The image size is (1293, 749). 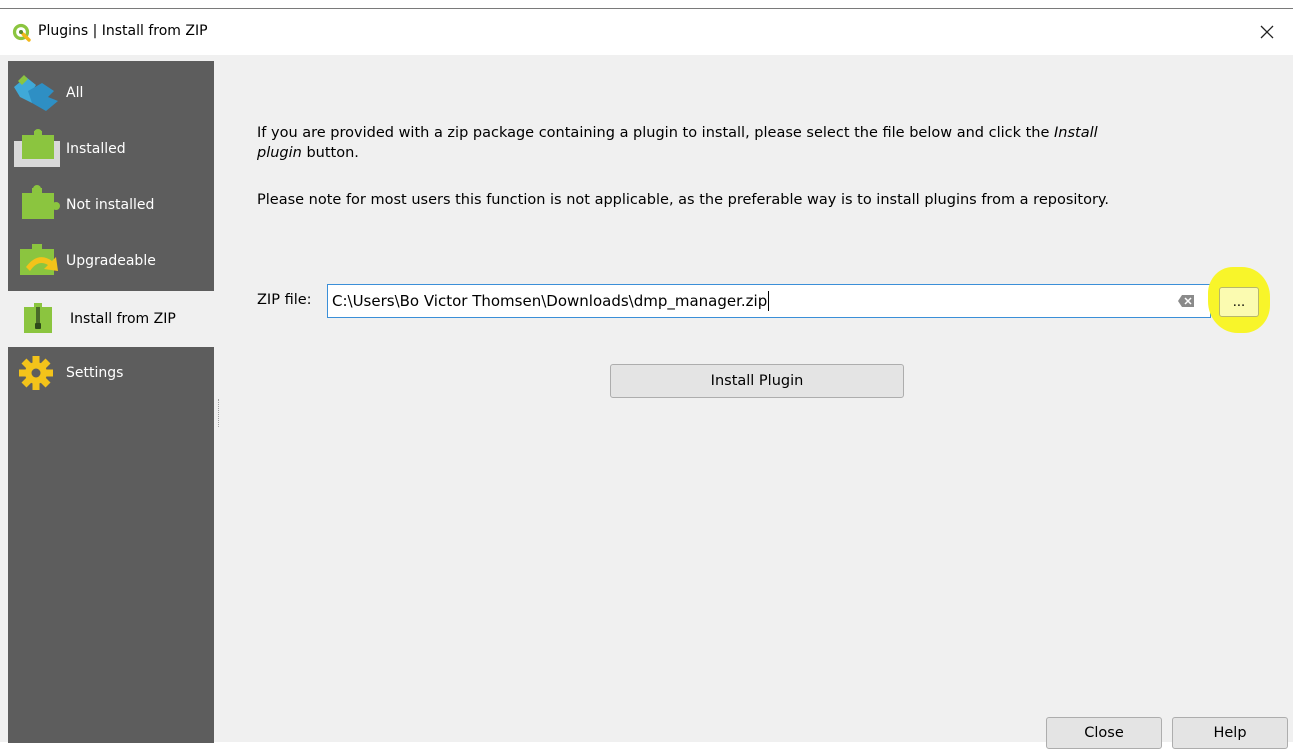 What do you see at coordinates (39, 259) in the screenshot?
I see `puzzle-upgrade-icon` at bounding box center [39, 259].